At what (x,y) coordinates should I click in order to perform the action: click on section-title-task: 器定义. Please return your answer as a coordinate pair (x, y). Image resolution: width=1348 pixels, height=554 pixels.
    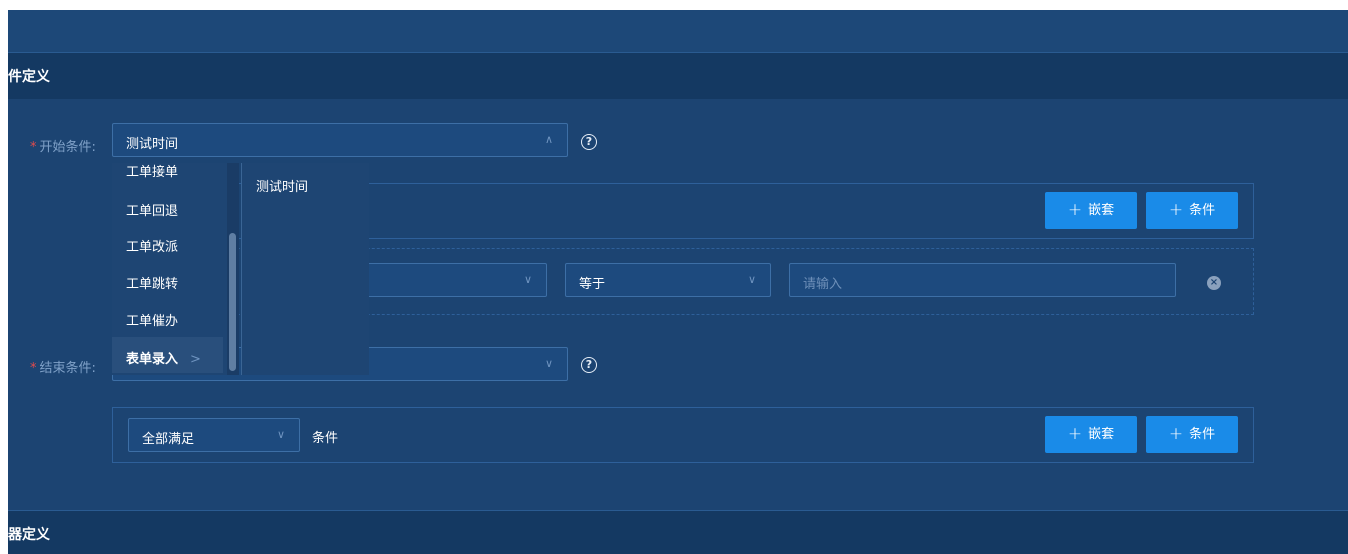
    Looking at the image, I should click on (29, 535).